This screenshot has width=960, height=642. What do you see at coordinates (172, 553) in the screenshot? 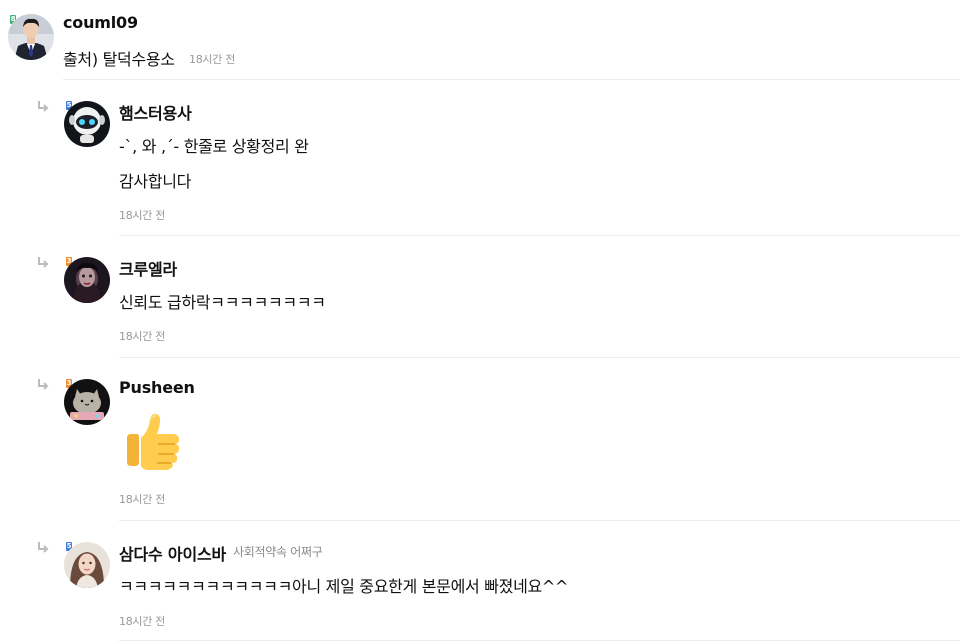
I see `author-name: 삼다수 아이스바` at bounding box center [172, 553].